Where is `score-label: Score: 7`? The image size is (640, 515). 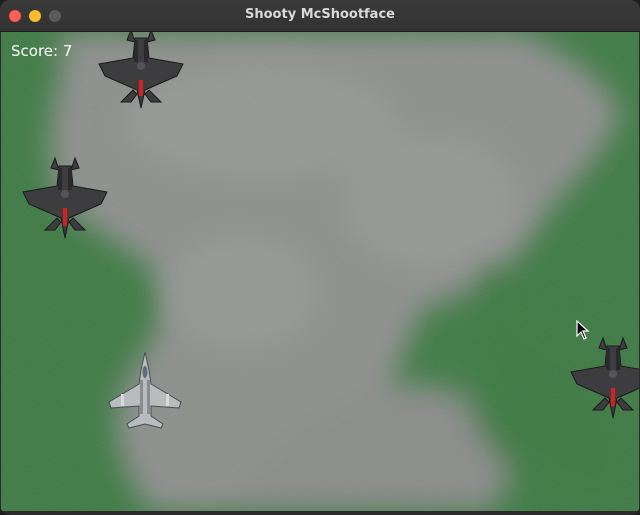 score-label: Score: 7 is located at coordinates (42, 51).